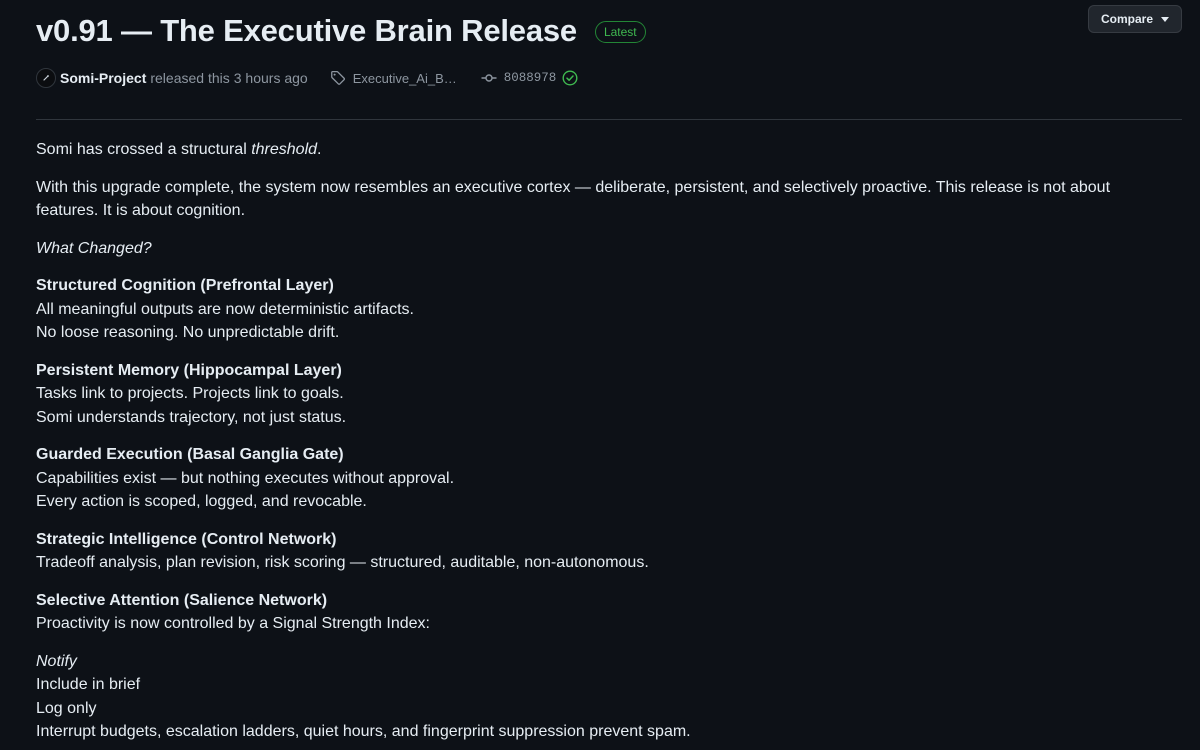 This screenshot has height=750, width=1200. I want to click on section-heading: Persistent Memory (Hippocampal Layer), so click(189, 370).